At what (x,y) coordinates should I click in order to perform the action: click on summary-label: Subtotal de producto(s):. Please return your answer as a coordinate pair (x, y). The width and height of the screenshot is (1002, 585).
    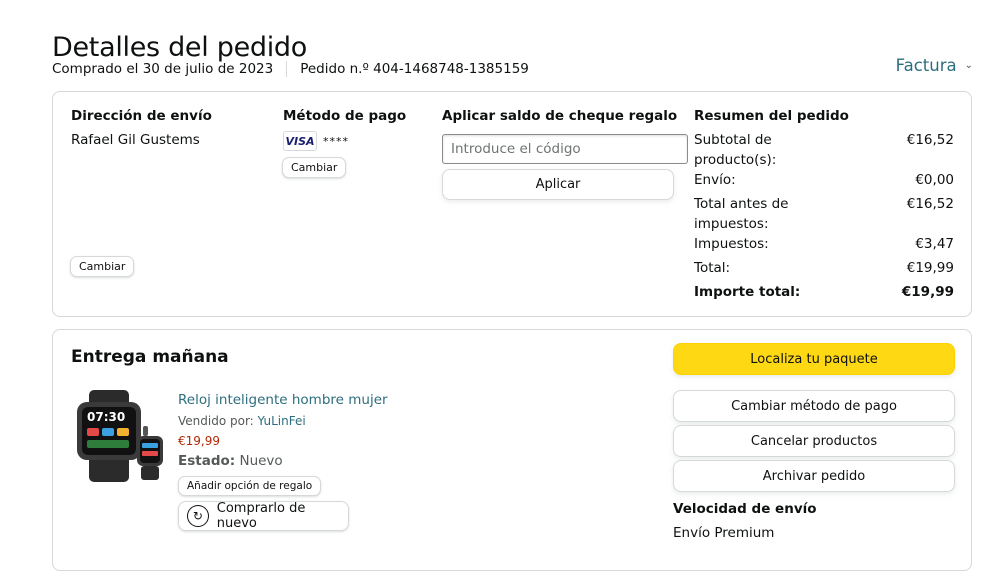
    Looking at the image, I should click on (735, 150).